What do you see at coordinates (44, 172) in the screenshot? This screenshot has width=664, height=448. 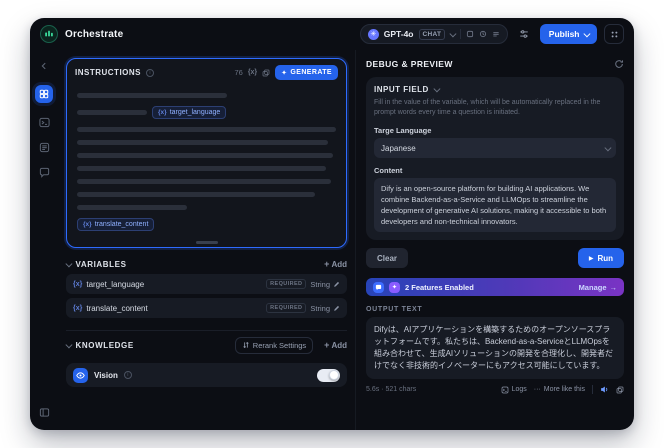 I see `nav-annotations` at bounding box center [44, 172].